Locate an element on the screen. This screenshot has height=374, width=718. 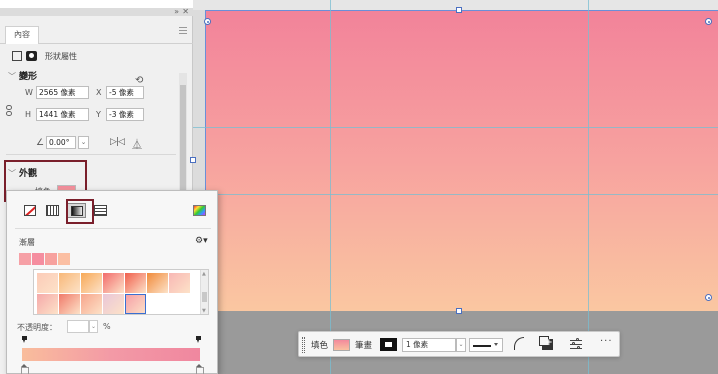
y-field: -3 像素 is located at coordinates (125, 114).